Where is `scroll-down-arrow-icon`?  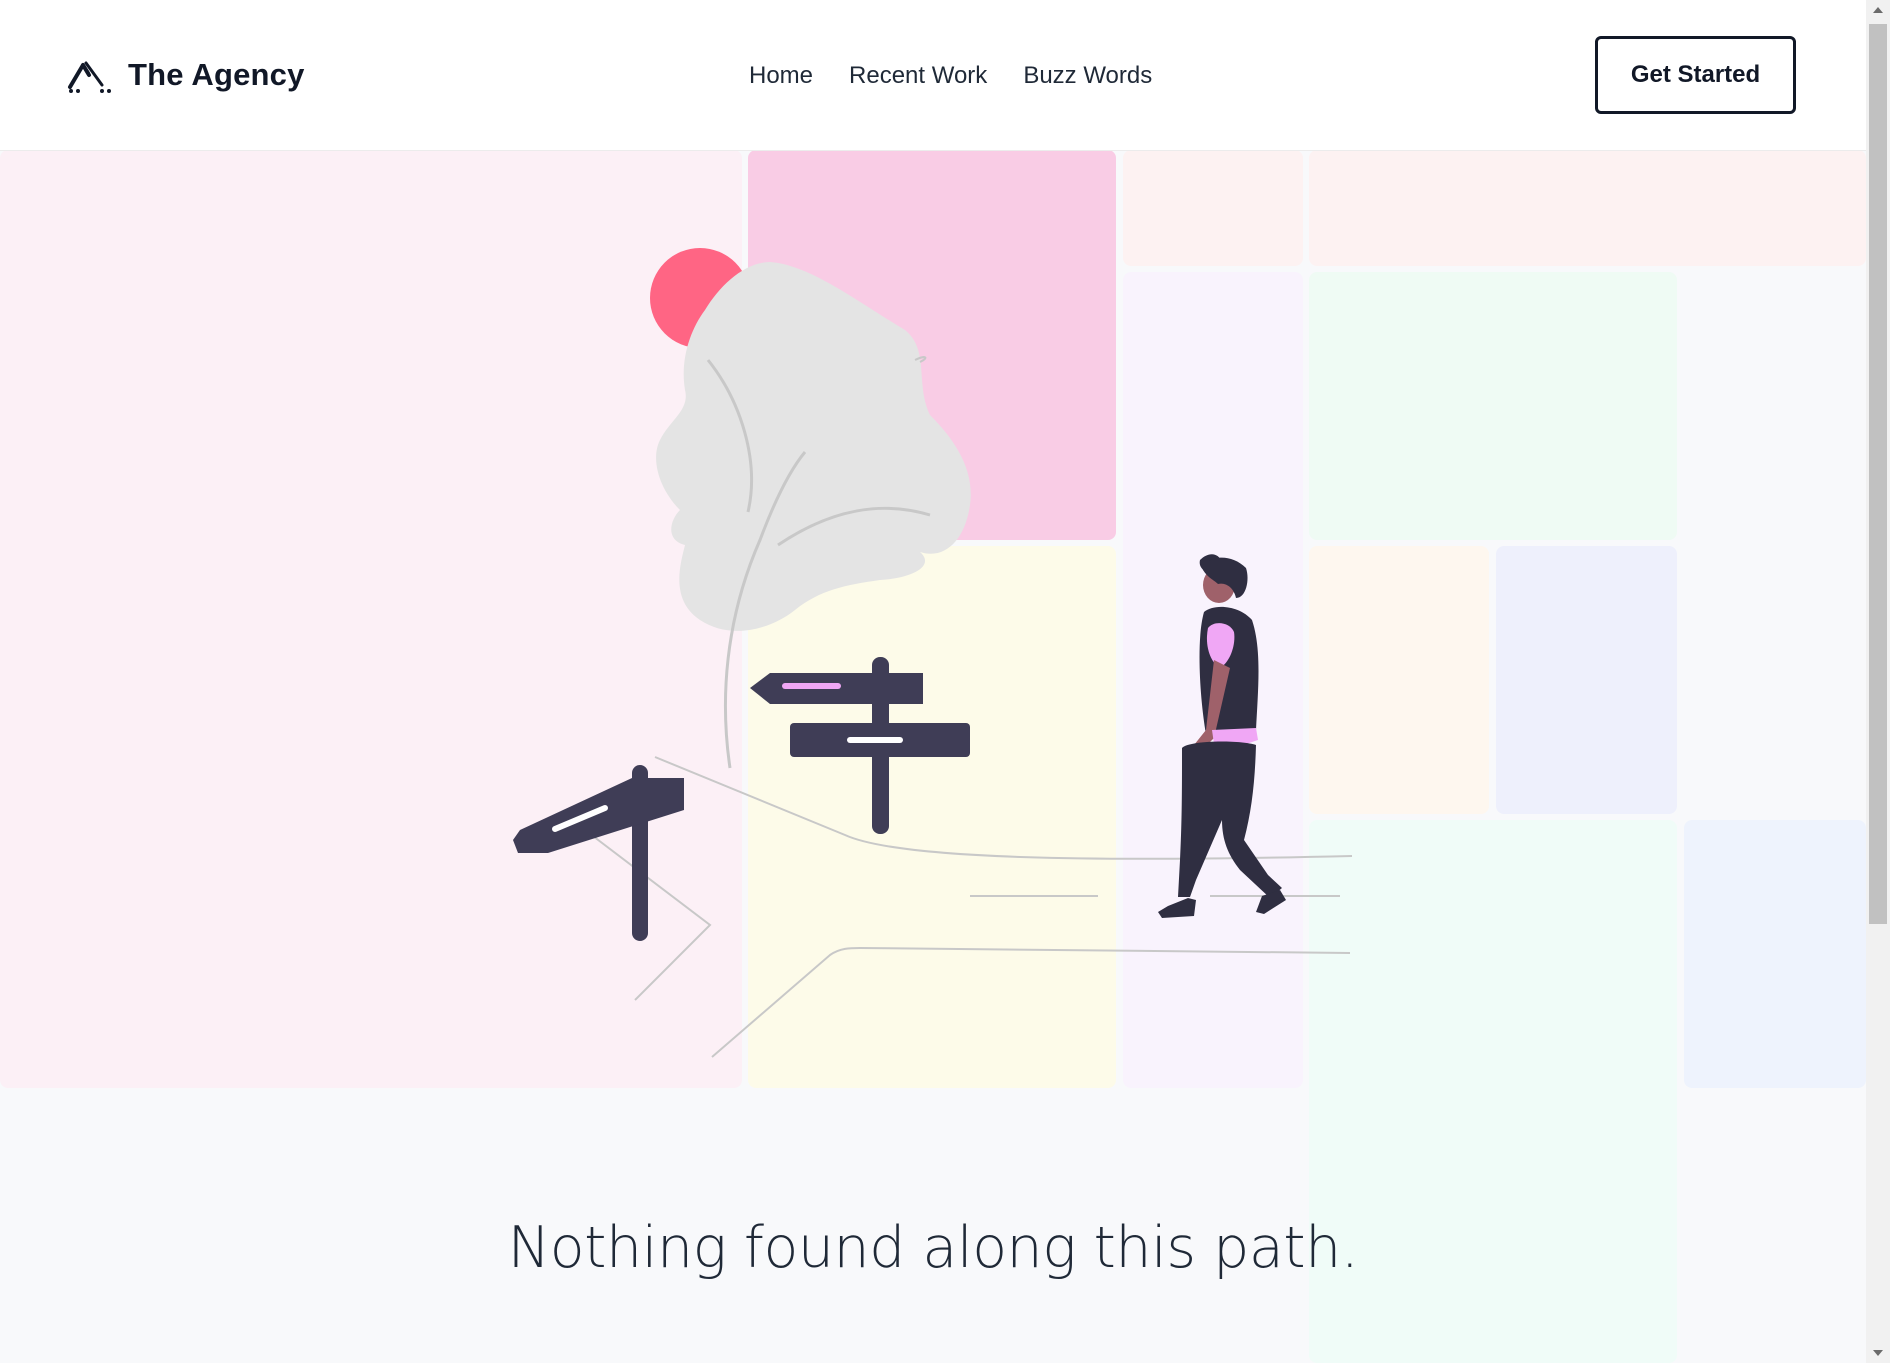
scroll-down-arrow-icon is located at coordinates (1878, 1353).